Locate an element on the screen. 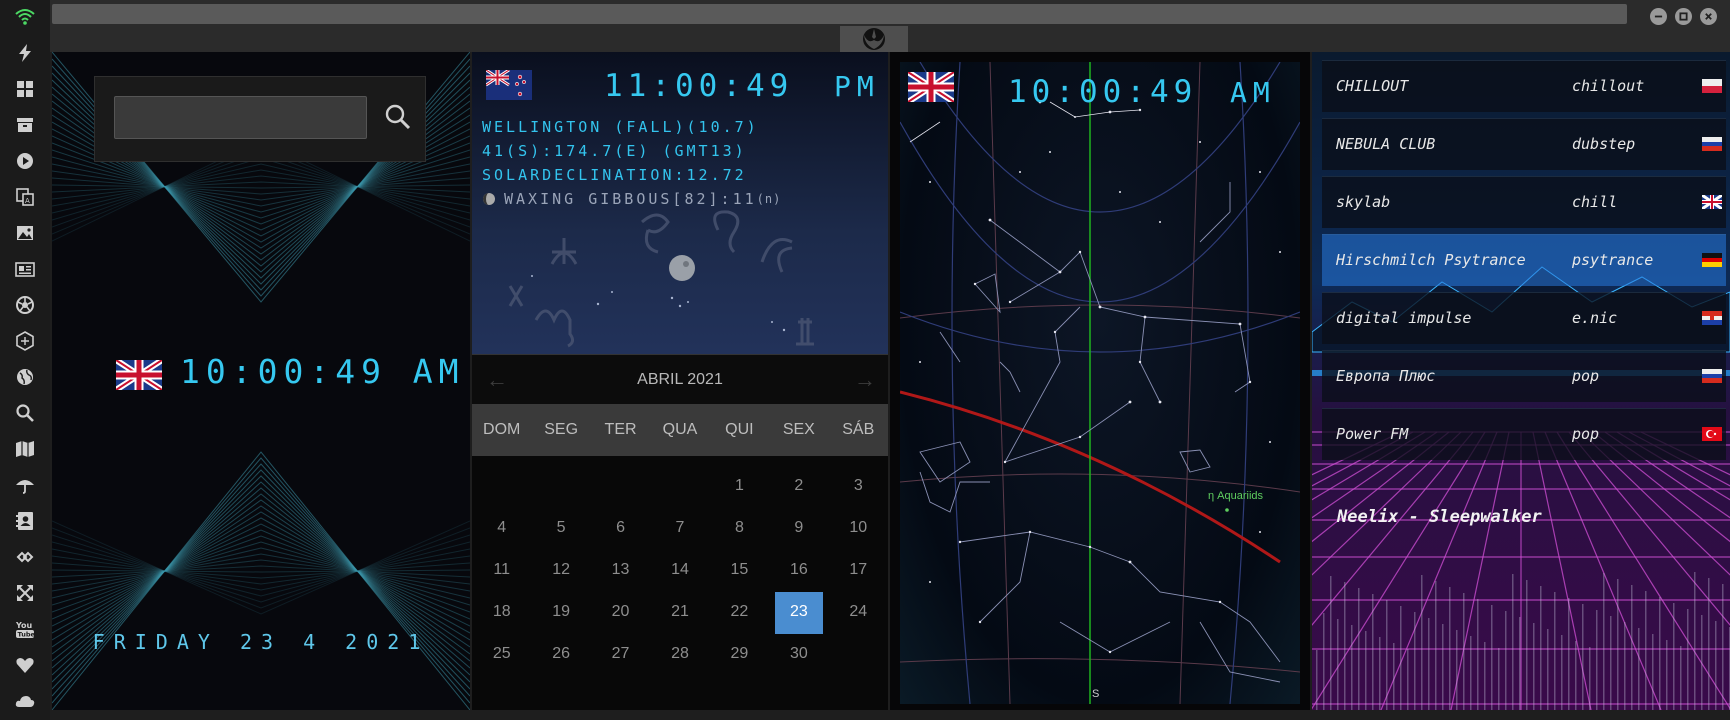  calendar-day: 12 is located at coordinates (560, 571).